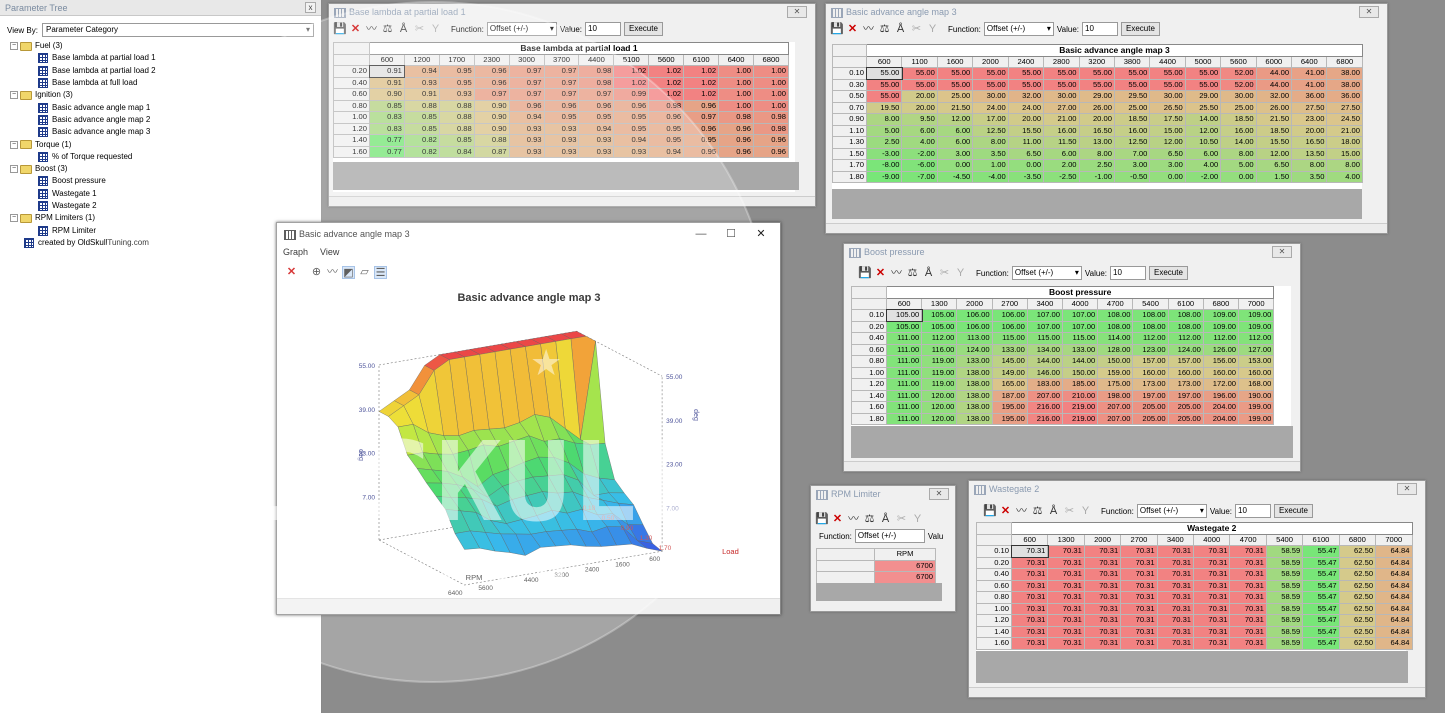  Describe the element at coordinates (1221, 349) in the screenshot. I see `map-cell: 126.00` at that location.